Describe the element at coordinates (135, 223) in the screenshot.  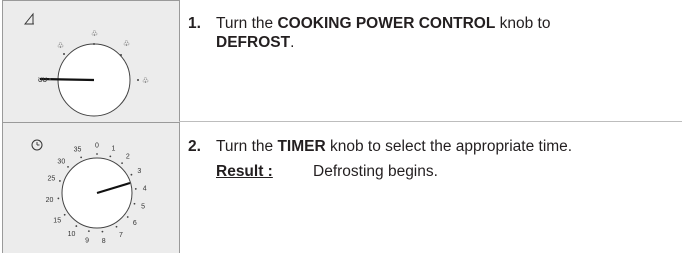
I see `timer-tick-label: 6` at that location.